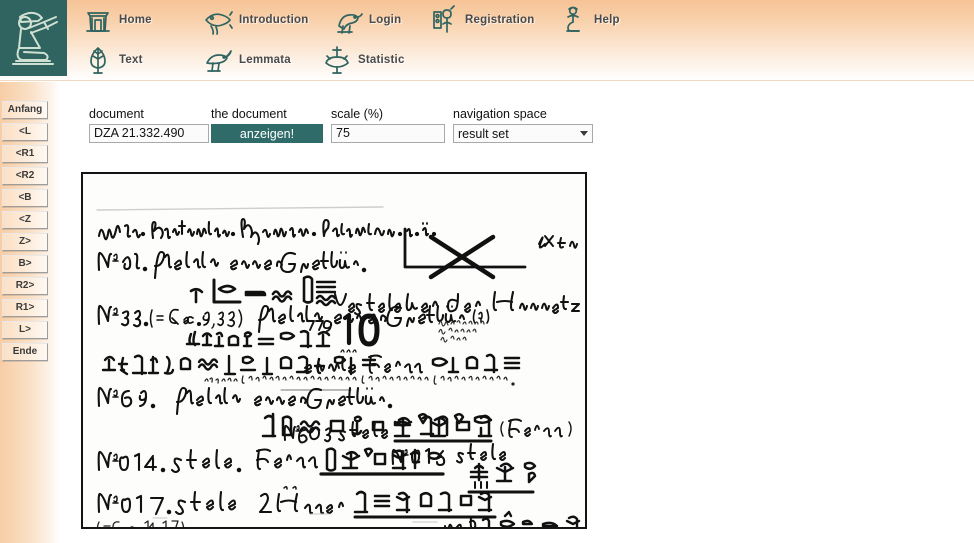 Image resolution: width=974 pixels, height=543 pixels. Describe the element at coordinates (483, 133) in the screenshot. I see `navigation-space-value: result set` at that location.